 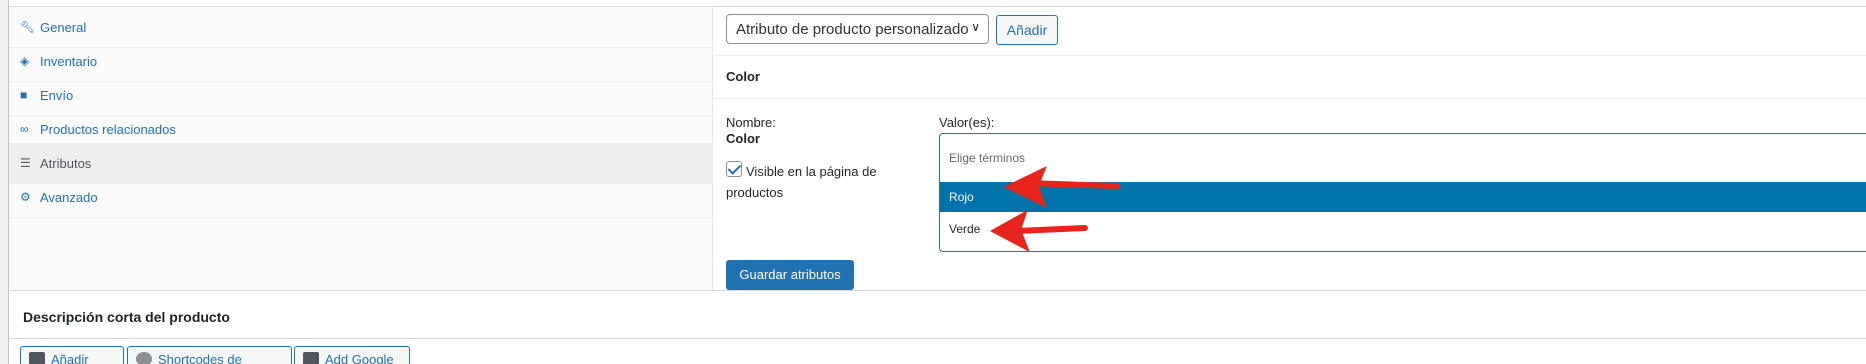 I want to click on tab-label: Productos relacionados, so click(x=108, y=129).